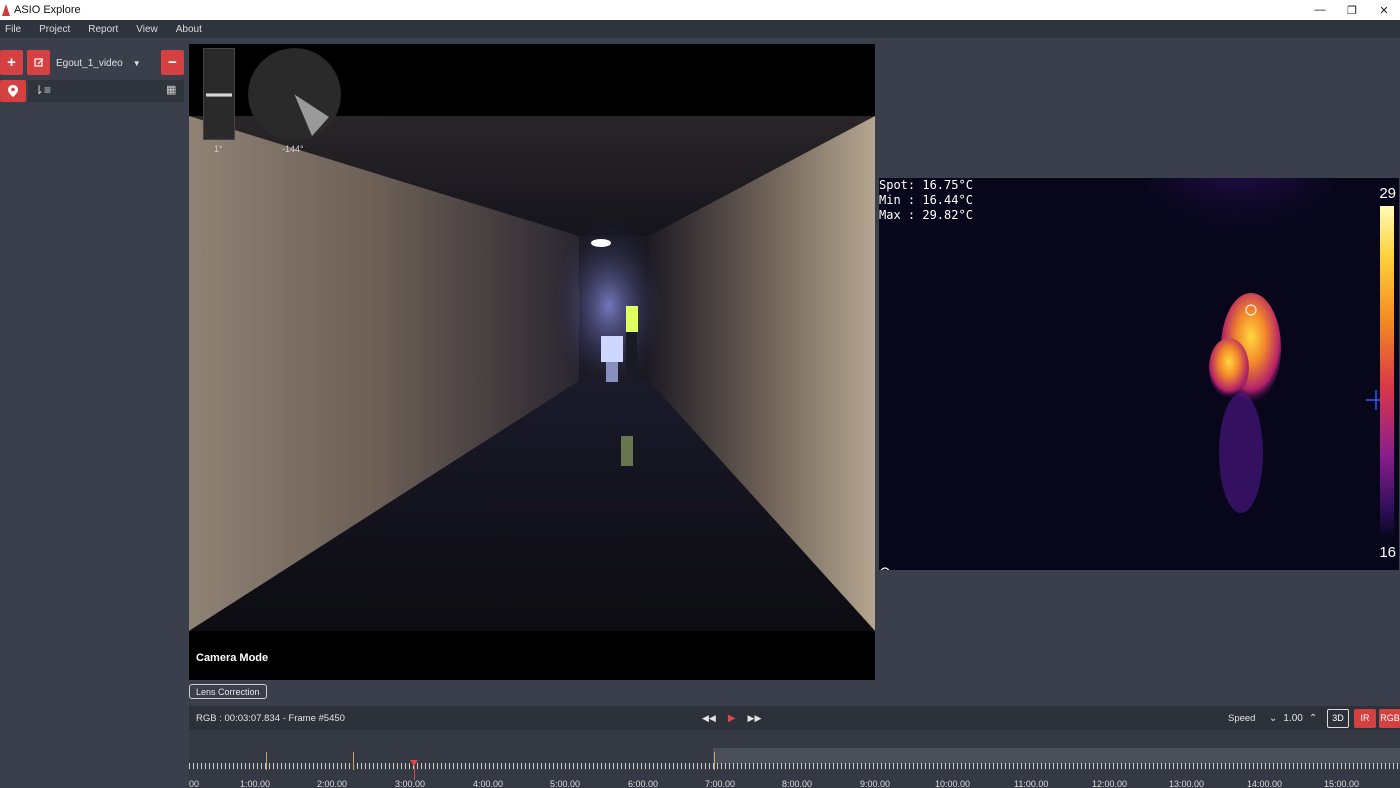 The width and height of the screenshot is (1400, 788). What do you see at coordinates (414, 773) in the screenshot?
I see `playhead-line` at bounding box center [414, 773].